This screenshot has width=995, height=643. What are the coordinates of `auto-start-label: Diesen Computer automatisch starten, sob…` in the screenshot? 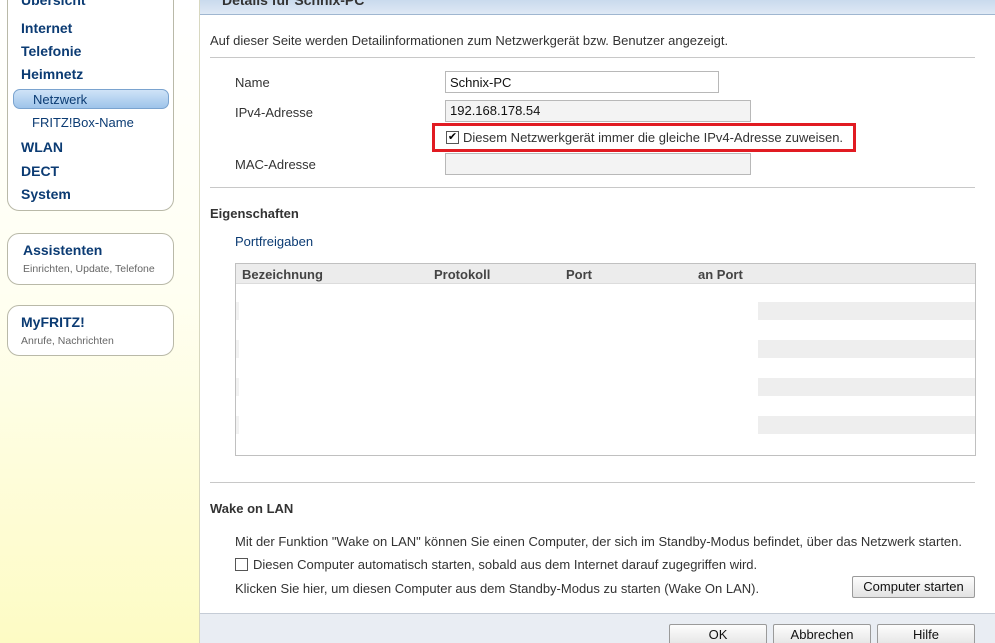 It's located at (505, 564).